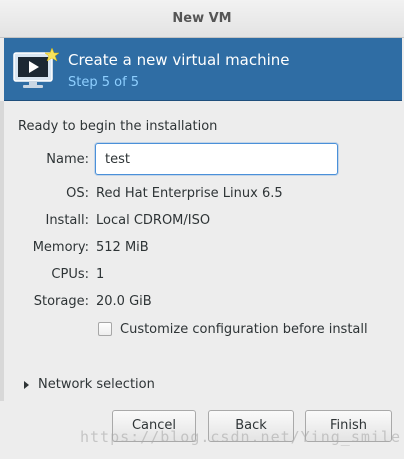 The width and height of the screenshot is (404, 459). Describe the element at coordinates (70, 274) in the screenshot. I see `cpus-label: CPUs:` at that location.